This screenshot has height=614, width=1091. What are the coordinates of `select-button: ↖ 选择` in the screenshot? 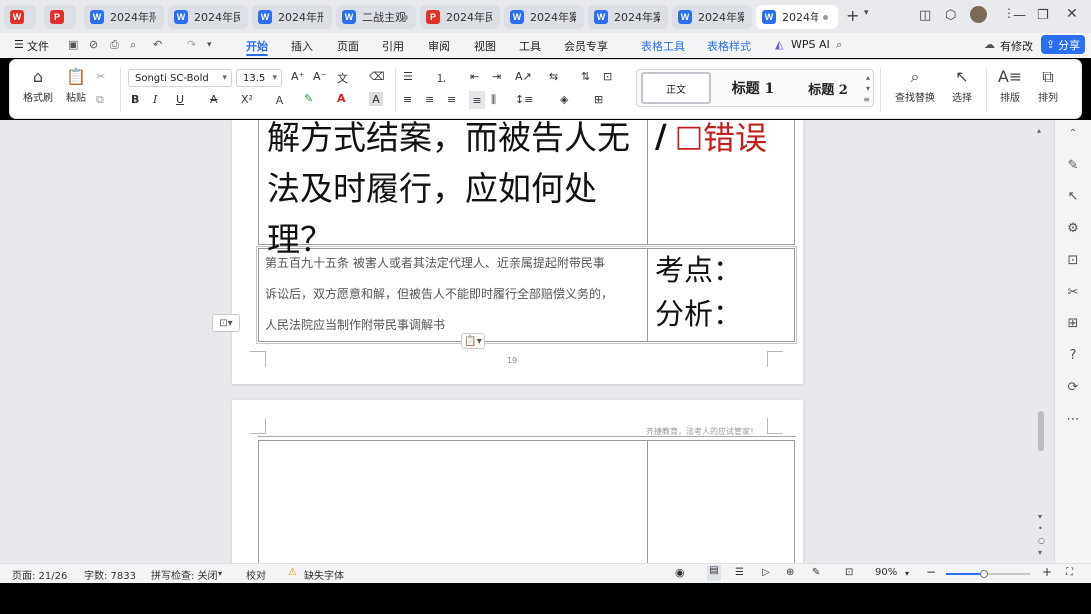 It's located at (962, 86).